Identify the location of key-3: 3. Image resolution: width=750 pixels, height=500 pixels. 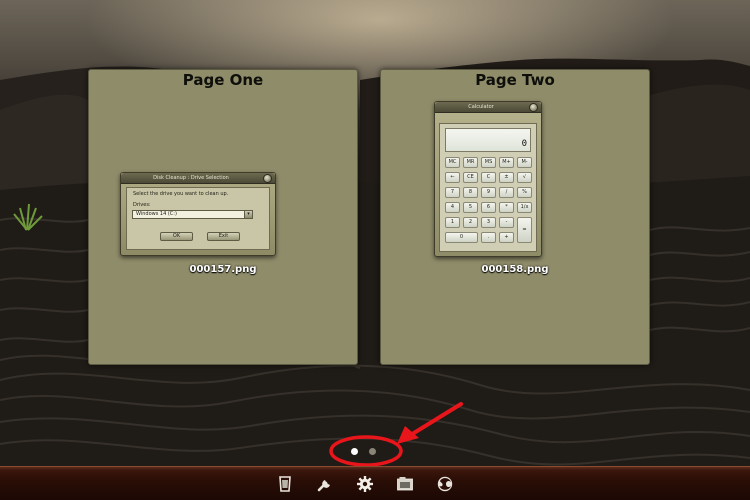
(488, 222).